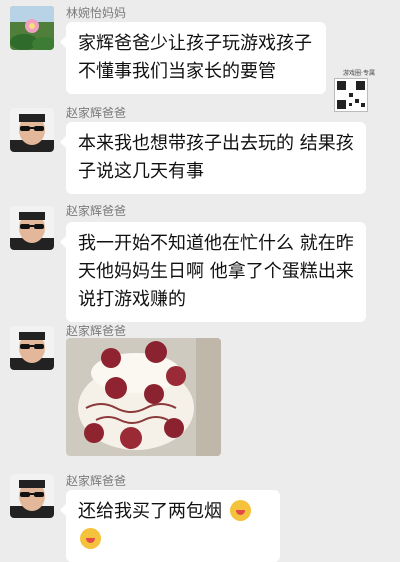  I want to click on cake-image, so click(143, 397).